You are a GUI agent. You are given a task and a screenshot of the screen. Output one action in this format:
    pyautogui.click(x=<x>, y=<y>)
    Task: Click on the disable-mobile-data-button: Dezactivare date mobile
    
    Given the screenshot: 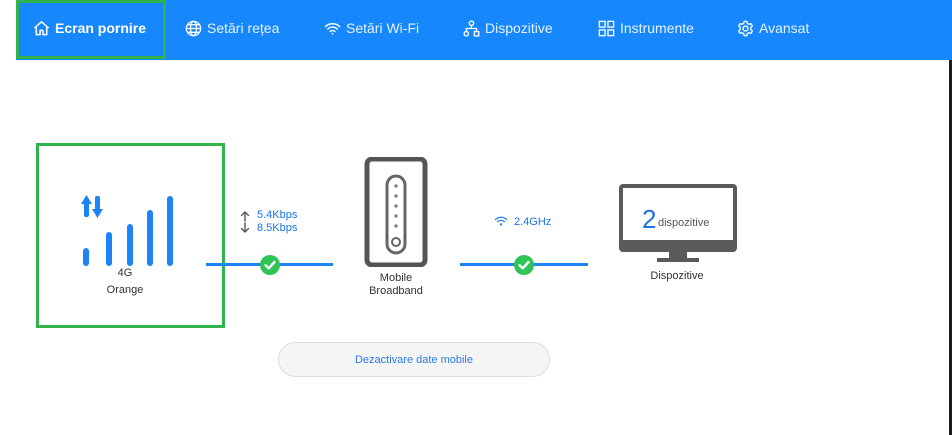 What is the action you would take?
    pyautogui.click(x=414, y=359)
    